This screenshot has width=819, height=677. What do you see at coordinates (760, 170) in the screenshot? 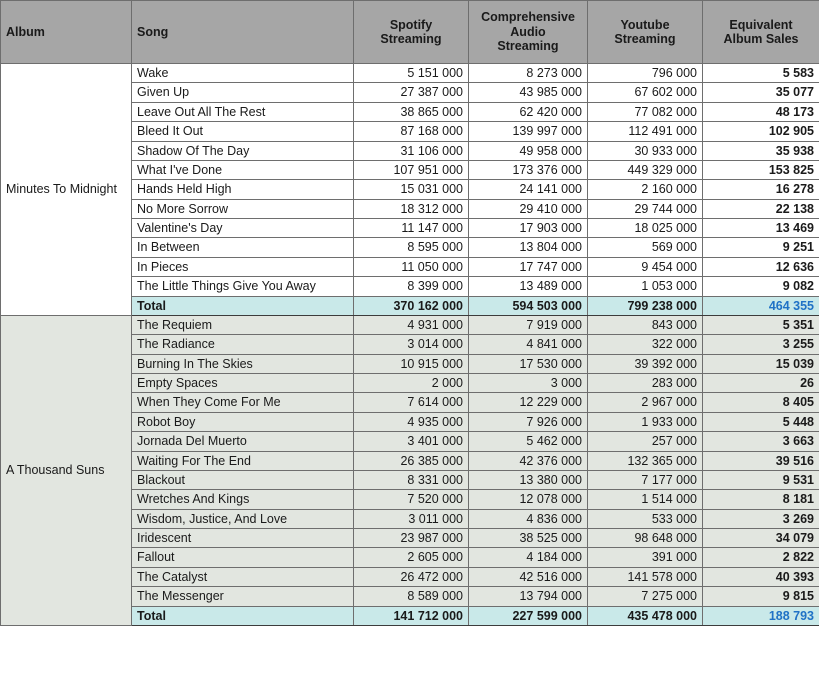
I see `cell-eas: 153 825` at bounding box center [760, 170].